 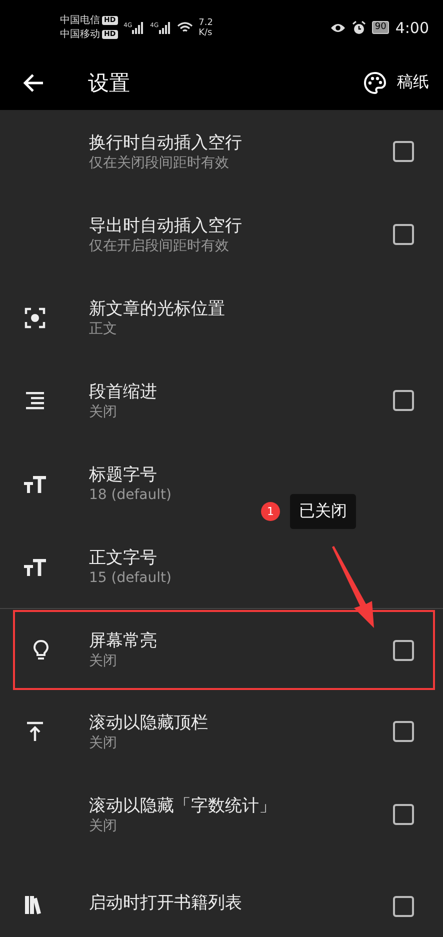 What do you see at coordinates (205, 23) in the screenshot?
I see `speed-value: 7.2` at bounding box center [205, 23].